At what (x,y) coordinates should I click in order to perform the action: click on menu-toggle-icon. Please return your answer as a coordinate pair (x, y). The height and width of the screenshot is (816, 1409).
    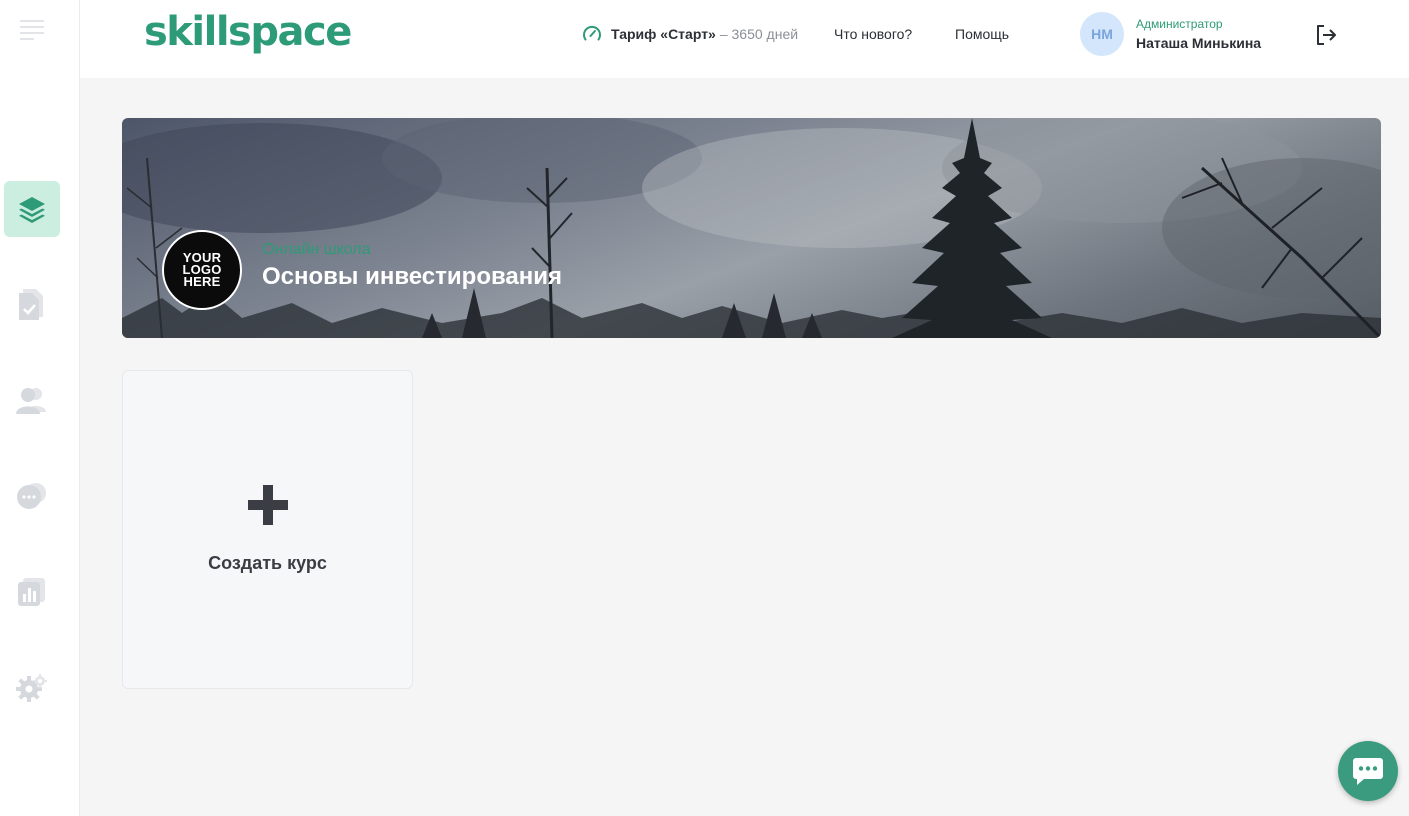
    Looking at the image, I should click on (32, 30).